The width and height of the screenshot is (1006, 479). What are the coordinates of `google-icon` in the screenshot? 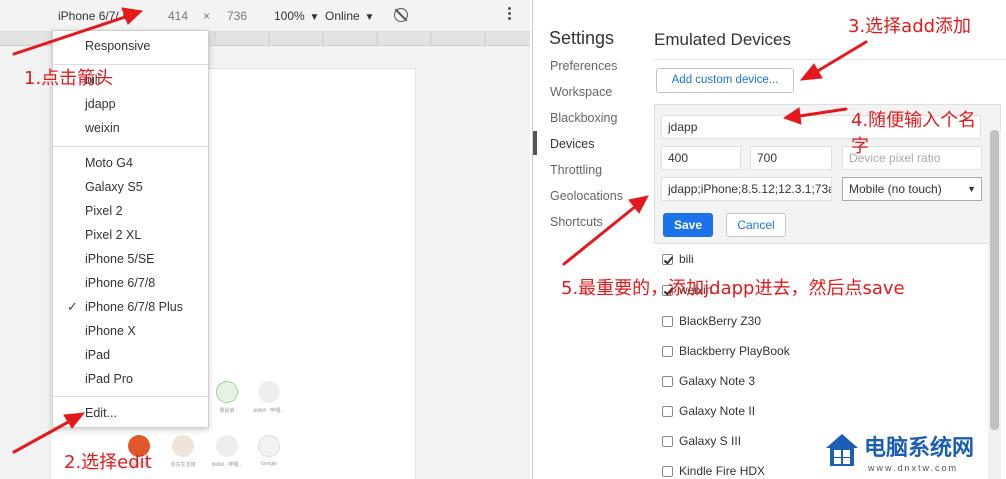 It's located at (269, 446).